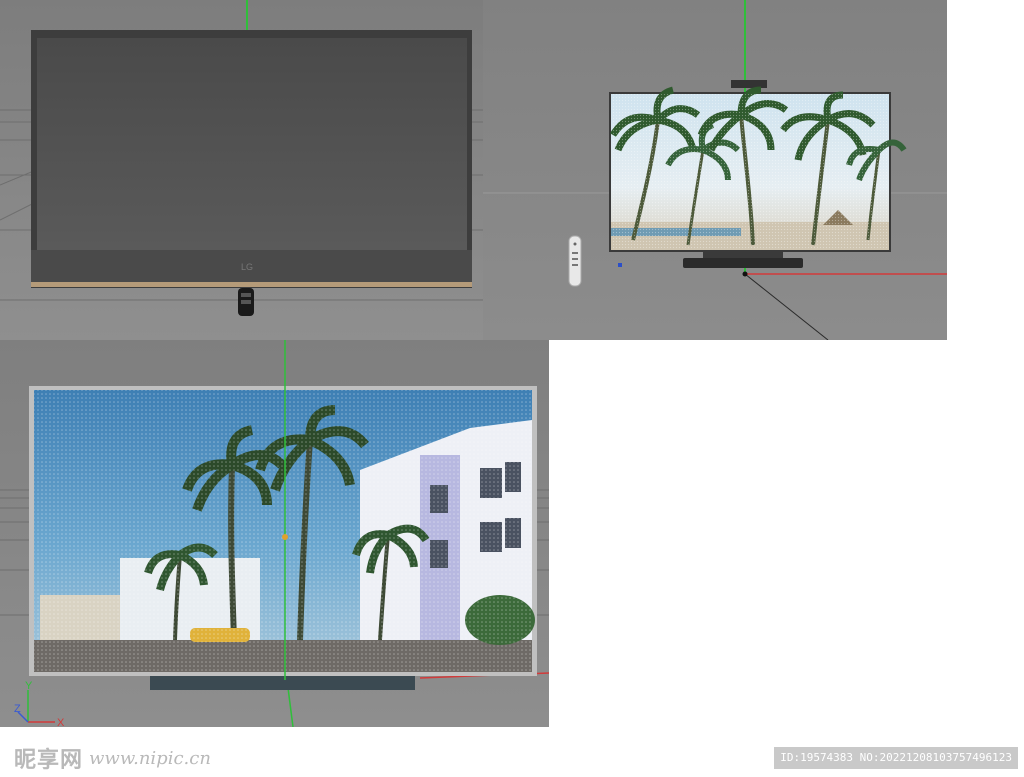 The image size is (1024, 777). I want to click on light-marker, so click(620, 265).